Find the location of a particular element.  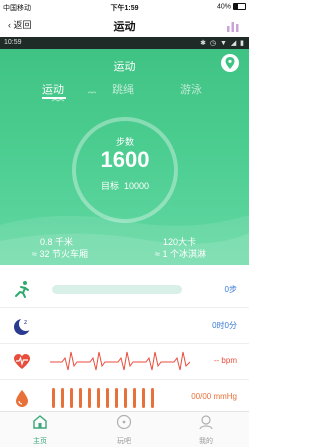

steps-goal: 目标 10000 is located at coordinates (125, 185).